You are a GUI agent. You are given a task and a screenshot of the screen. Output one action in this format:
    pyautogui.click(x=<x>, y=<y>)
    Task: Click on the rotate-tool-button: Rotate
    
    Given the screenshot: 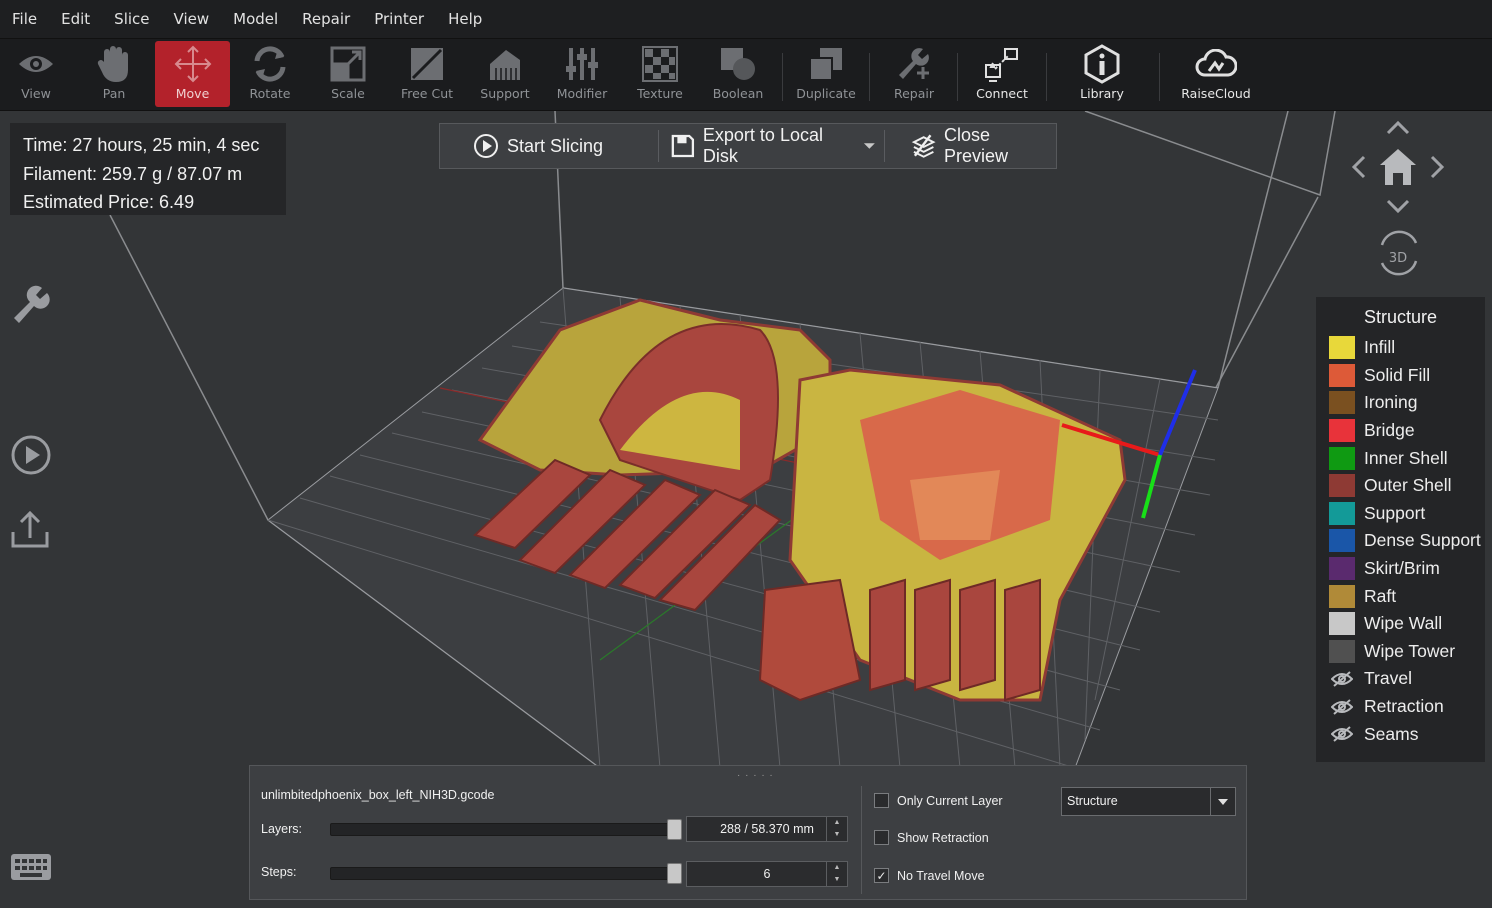 What is the action you would take?
    pyautogui.click(x=270, y=74)
    